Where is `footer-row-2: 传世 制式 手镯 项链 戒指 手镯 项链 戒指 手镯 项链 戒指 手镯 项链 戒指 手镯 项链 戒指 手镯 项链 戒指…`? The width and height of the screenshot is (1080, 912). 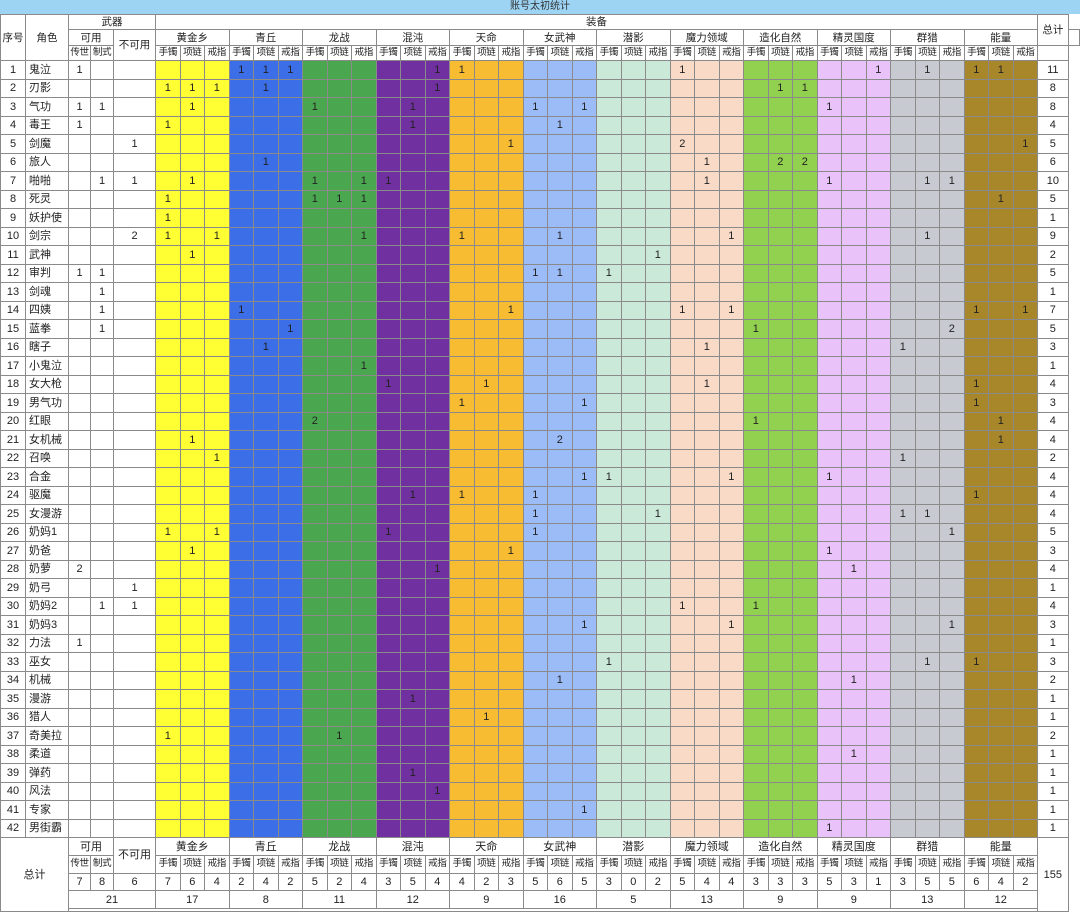 footer-row-2: 传世 制式 手镯 项链 戒指 手镯 项链 戒指 手镯 项链 戒指 手镯 项链 戒指 手镯 项链 戒指 手镯 项链 戒指… is located at coordinates (540, 864).